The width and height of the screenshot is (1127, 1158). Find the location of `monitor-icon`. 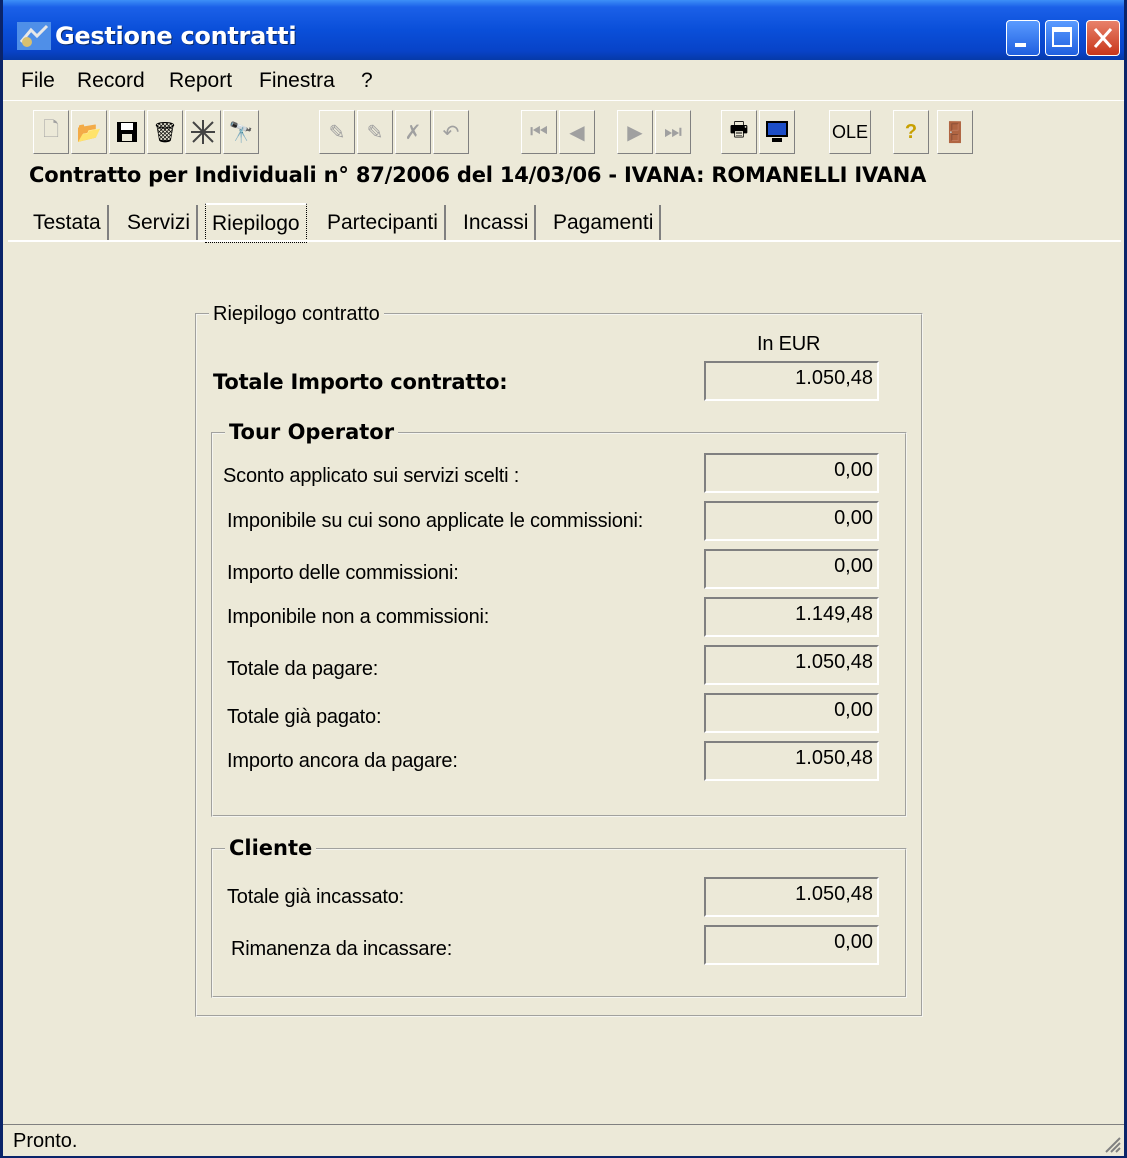

monitor-icon is located at coordinates (777, 131).